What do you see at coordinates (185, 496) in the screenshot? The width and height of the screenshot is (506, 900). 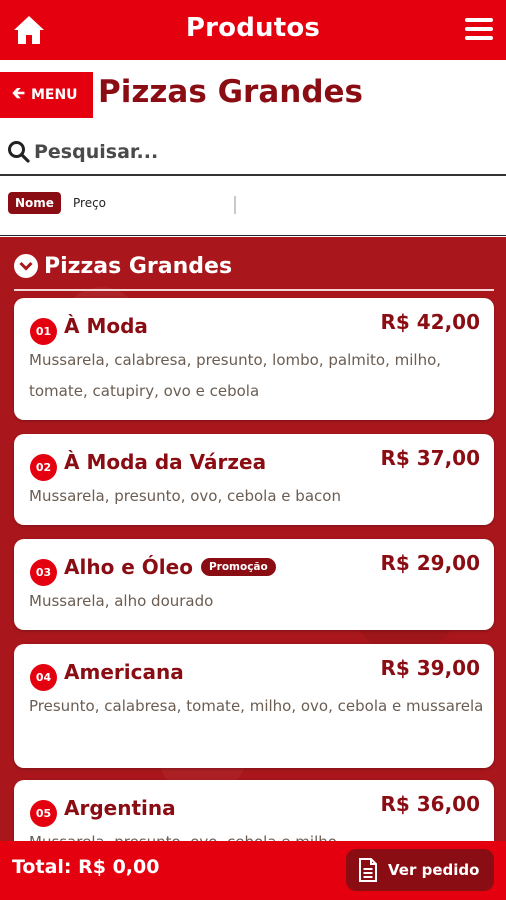 I see `product-description: Mussarela, presunto, ovo, cebola e bacon` at bounding box center [185, 496].